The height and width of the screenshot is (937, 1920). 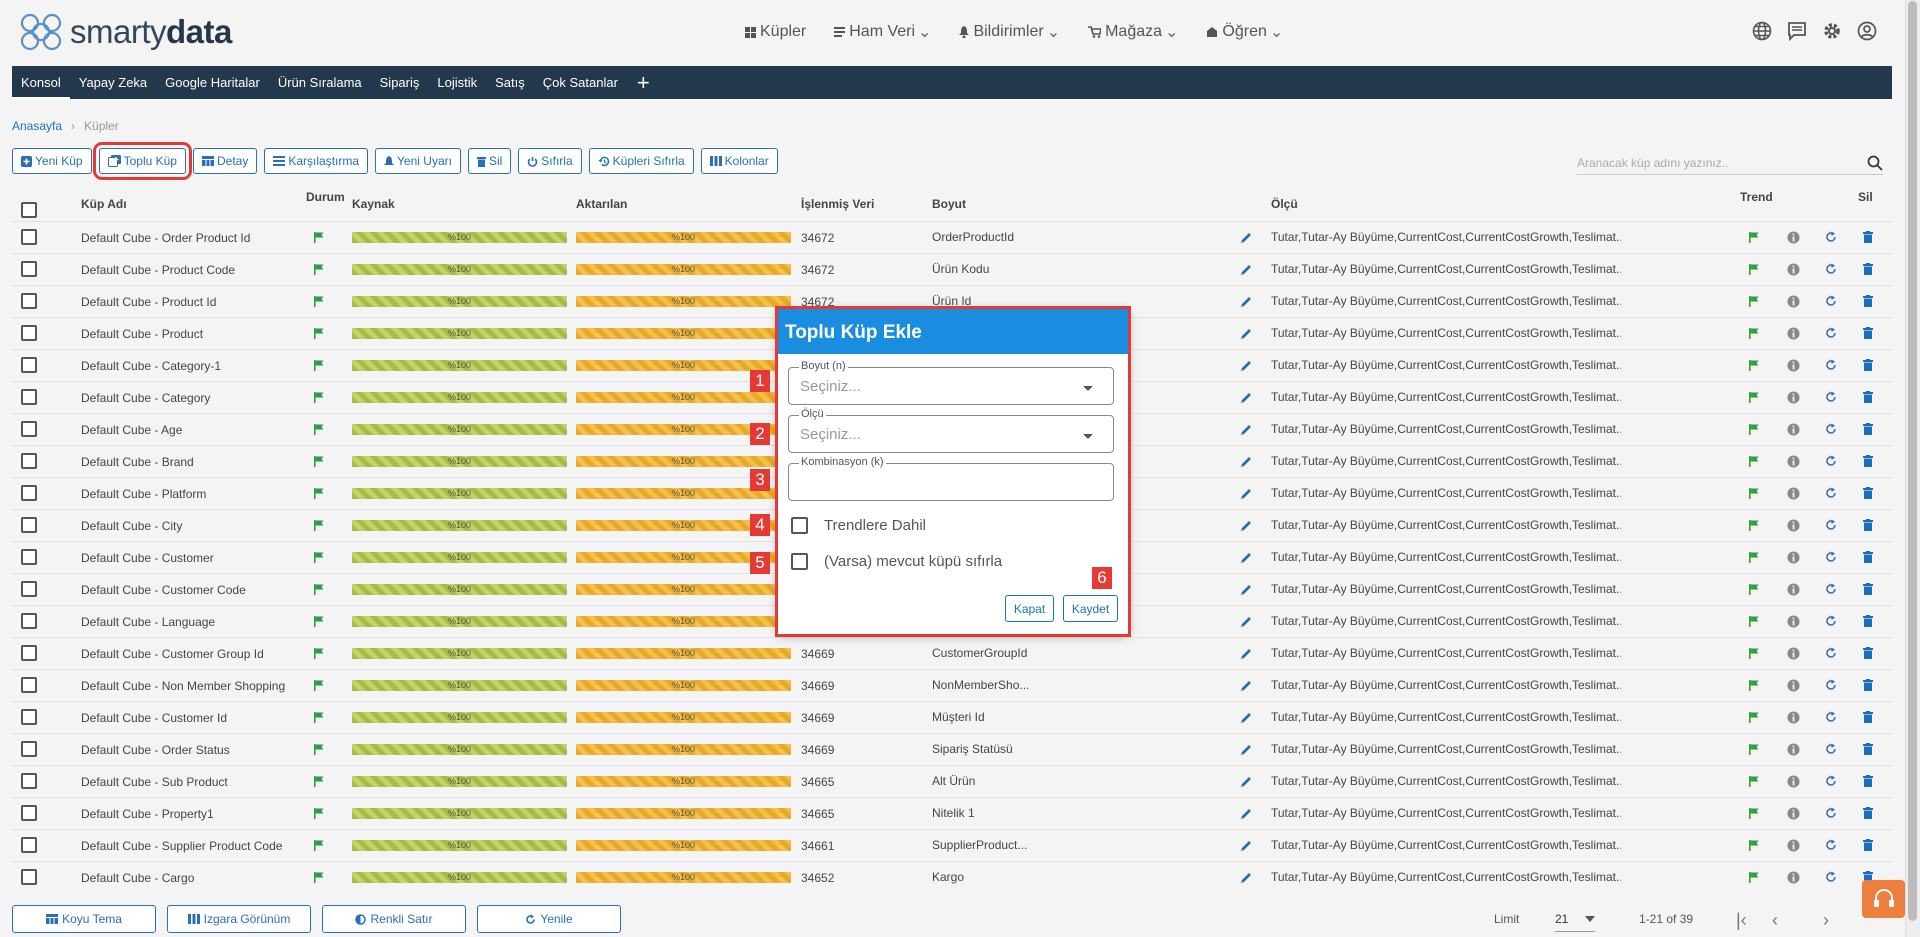 What do you see at coordinates (316, 161) in the screenshot?
I see `compare-button: Karşılaştırma` at bounding box center [316, 161].